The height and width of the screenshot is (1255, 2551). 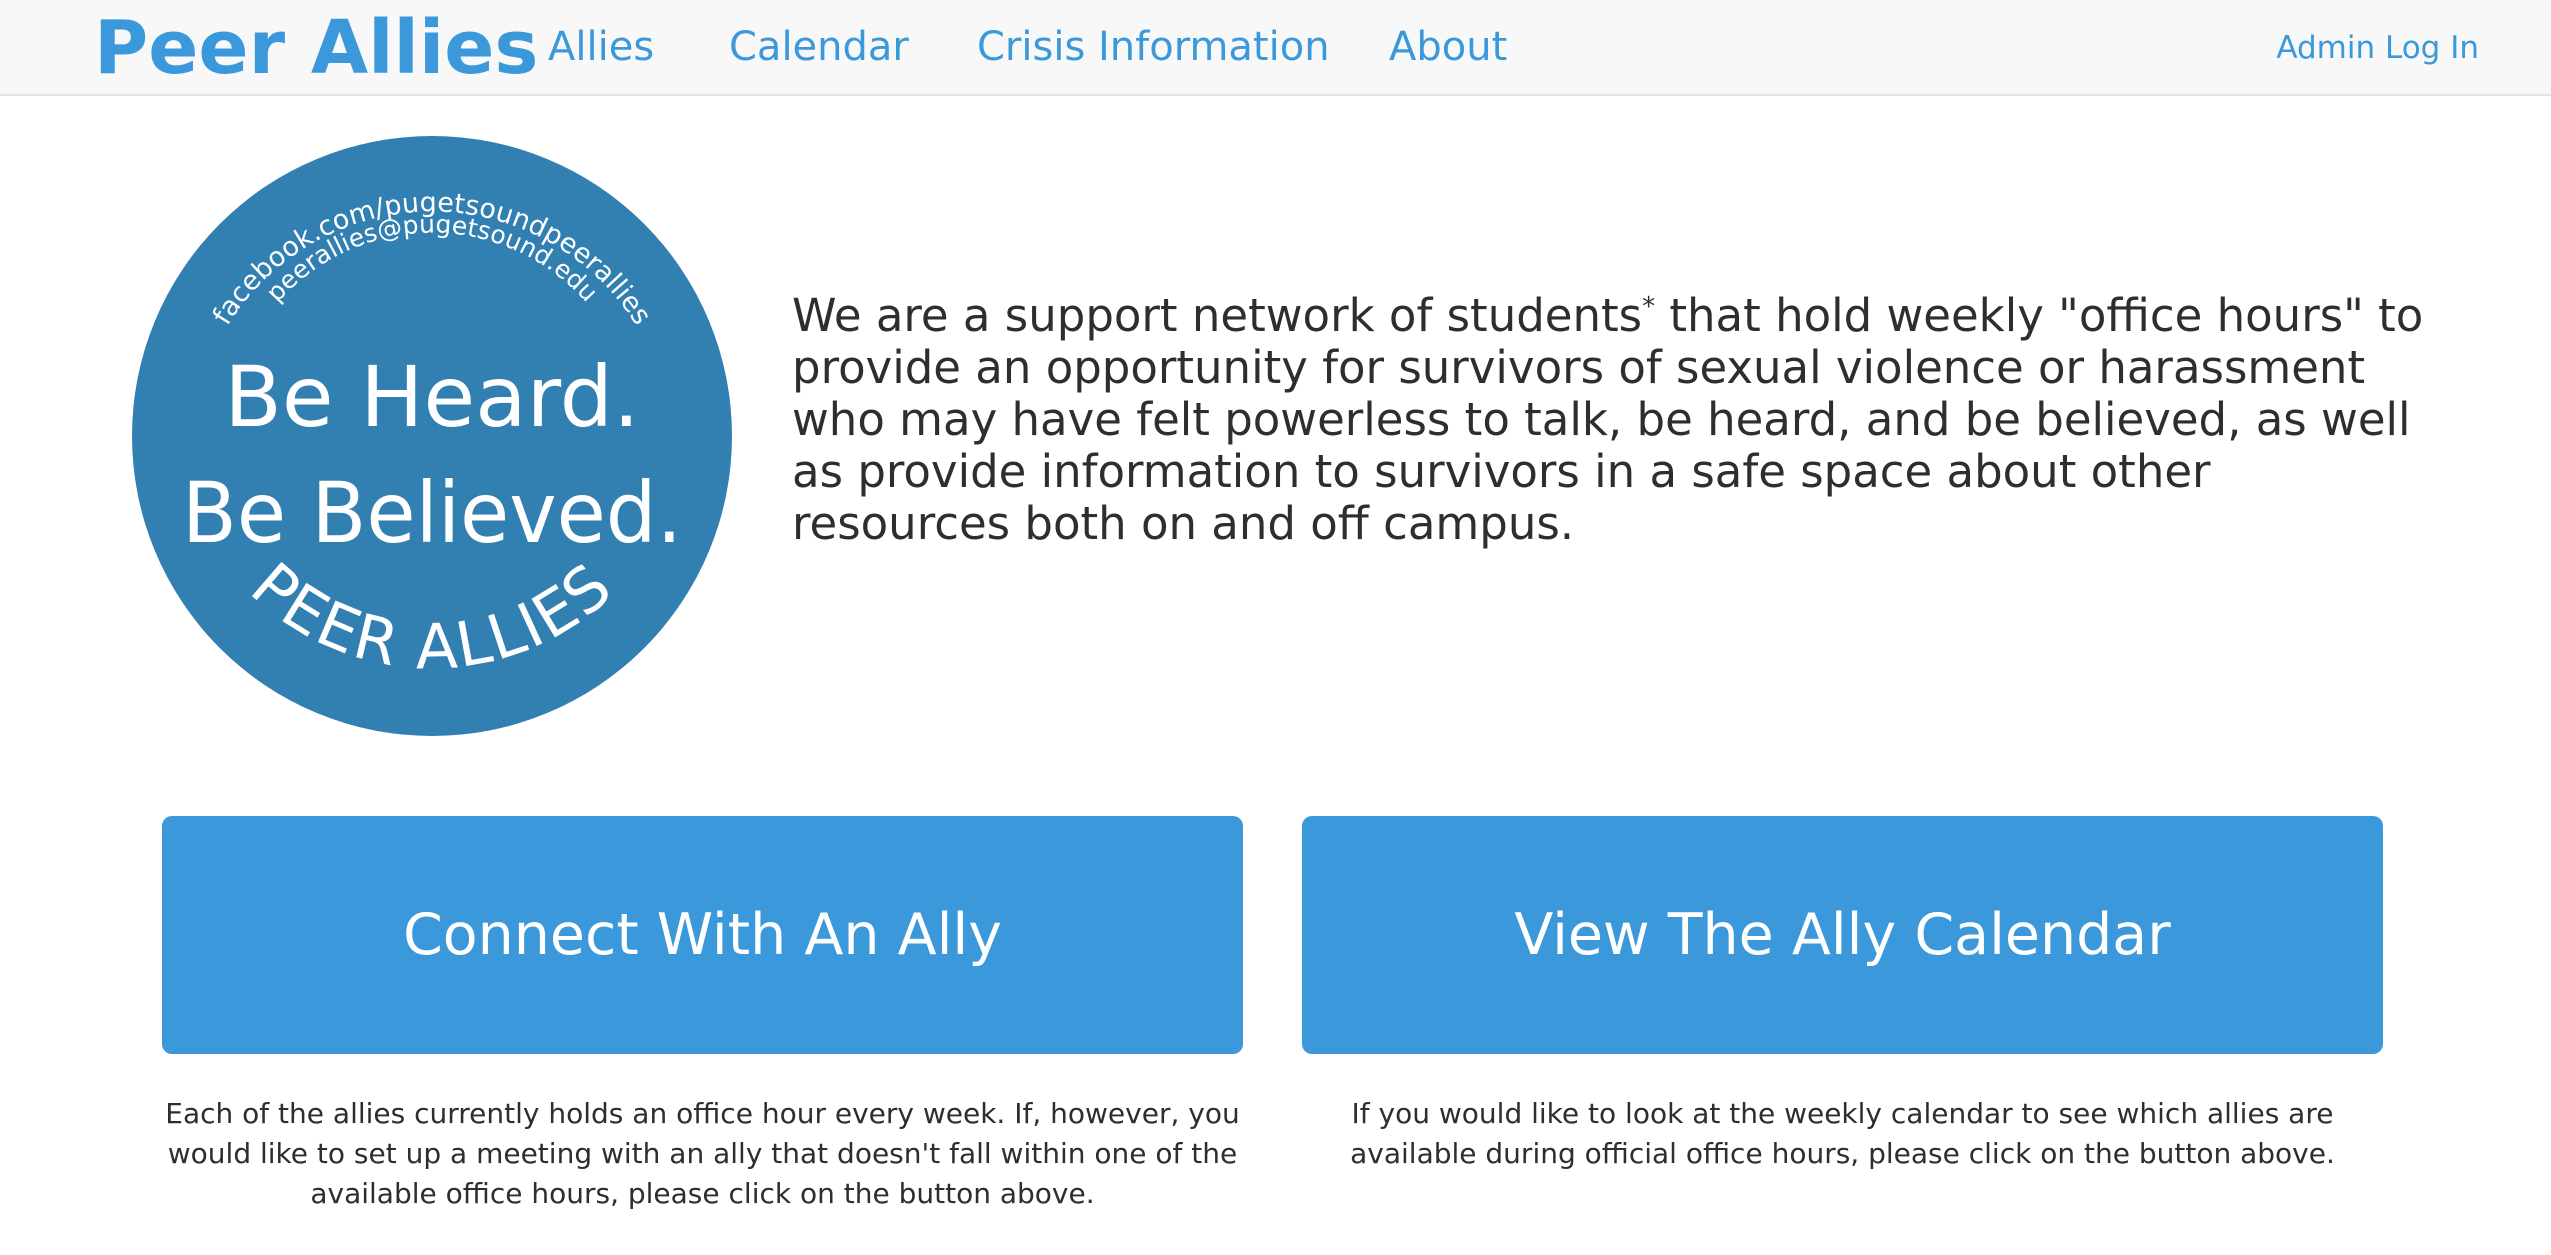 I want to click on nav-link-crisis-information: Crisis Information, so click(x=1153, y=47).